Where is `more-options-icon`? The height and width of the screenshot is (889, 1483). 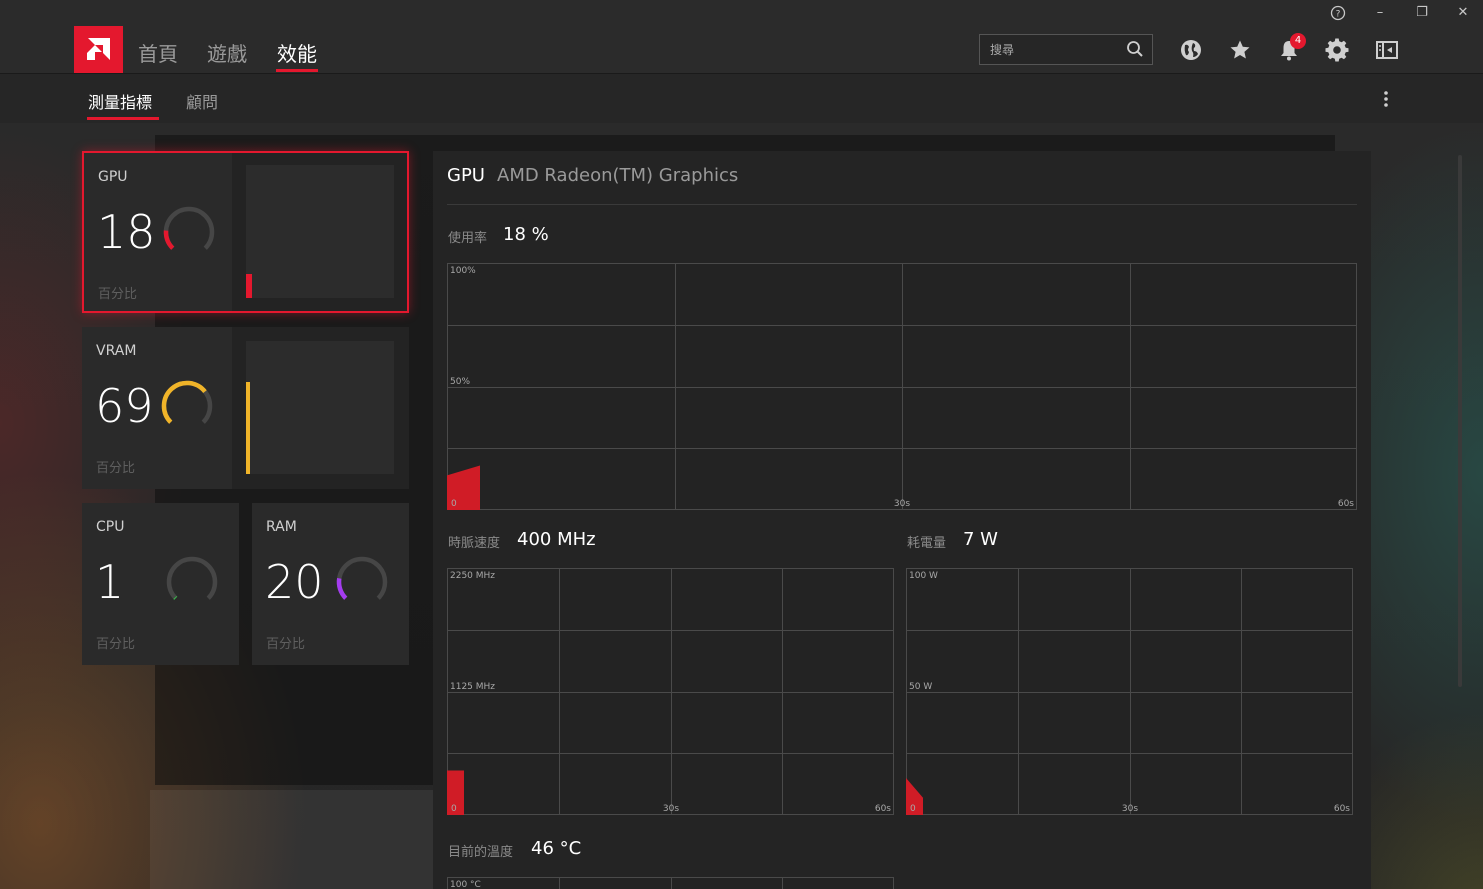
more-options-icon is located at coordinates (1386, 99).